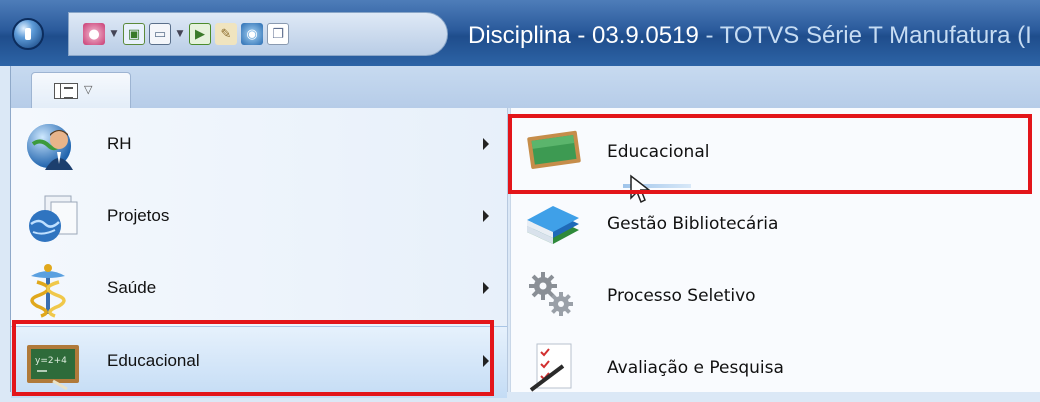 The width and height of the screenshot is (1040, 402). I want to click on menu-item-label: Projetos, so click(138, 215).